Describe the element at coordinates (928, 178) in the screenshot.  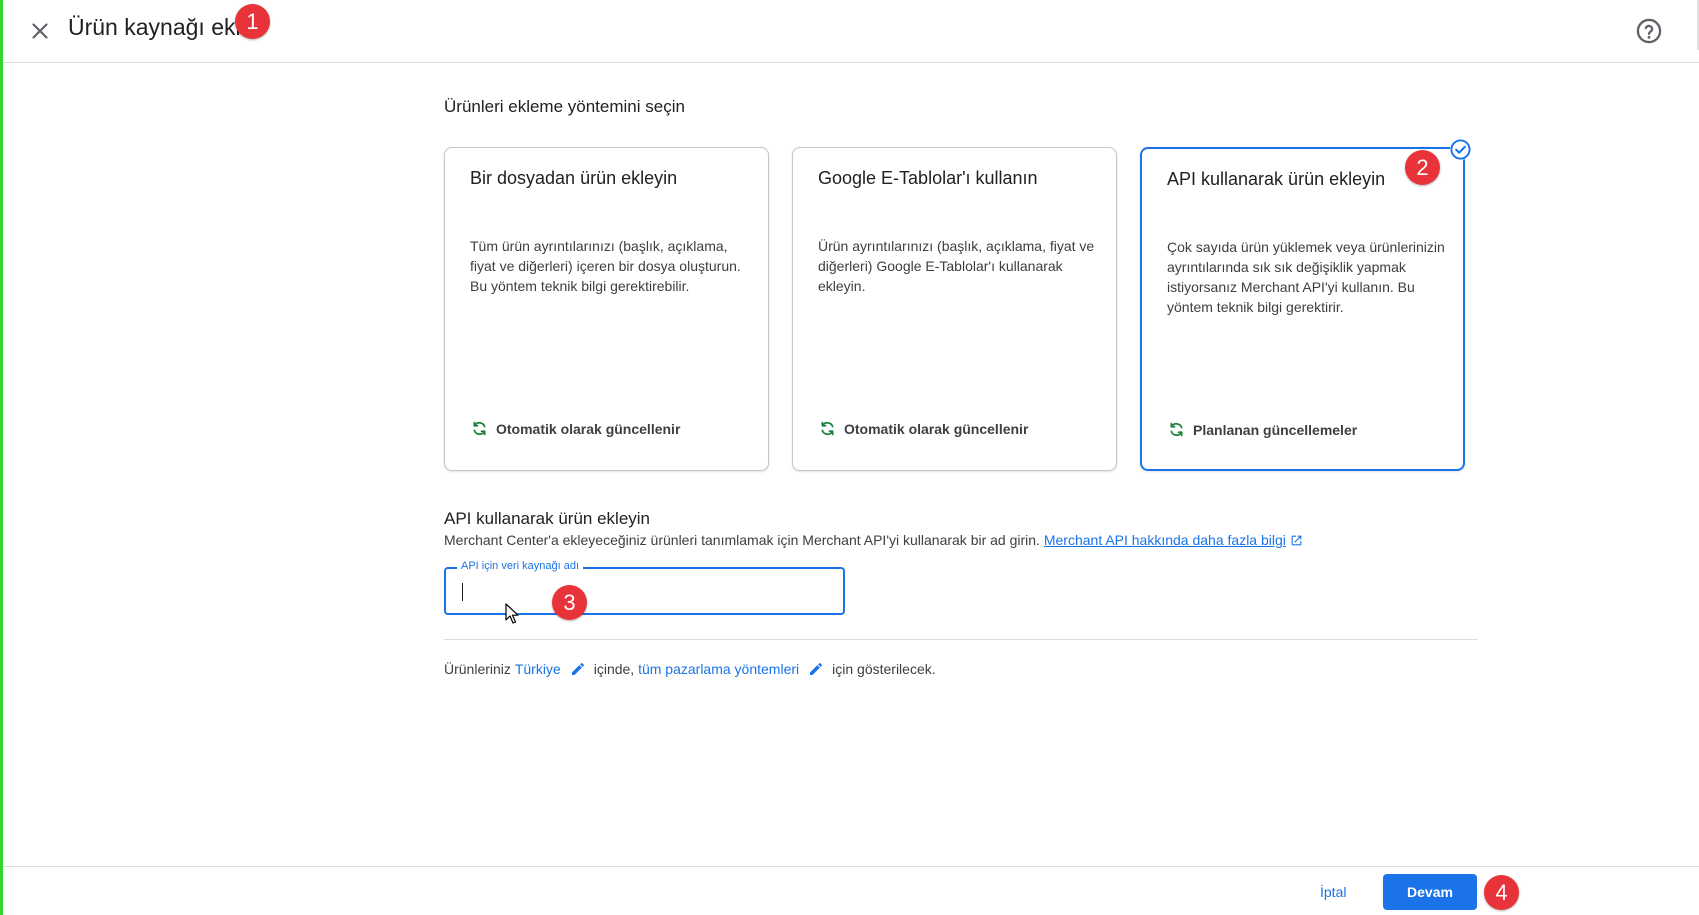
I see `card-title: Google E-Tablolar'ı kullanın` at that location.